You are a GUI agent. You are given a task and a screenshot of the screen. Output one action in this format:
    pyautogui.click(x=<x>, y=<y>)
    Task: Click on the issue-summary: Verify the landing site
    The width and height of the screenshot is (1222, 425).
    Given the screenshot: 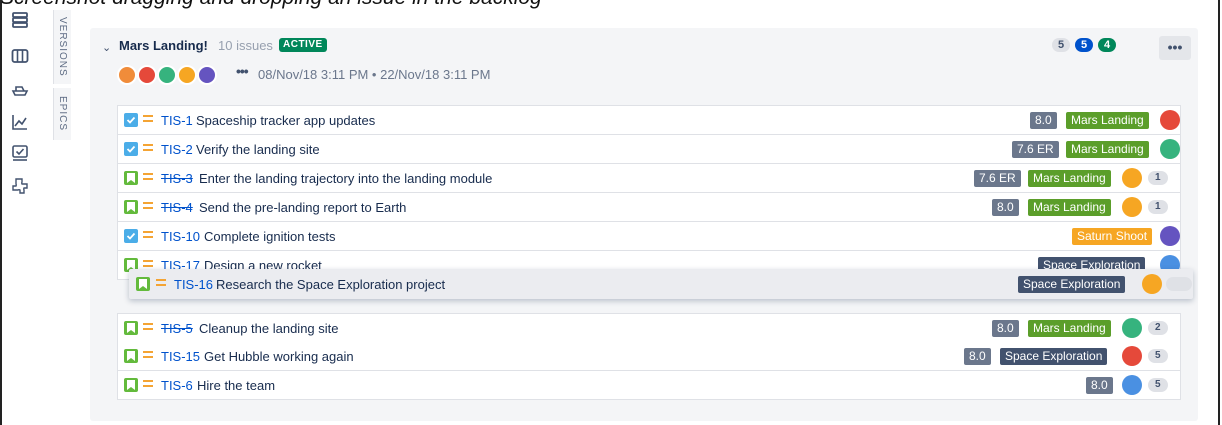 What is the action you would take?
    pyautogui.click(x=258, y=149)
    